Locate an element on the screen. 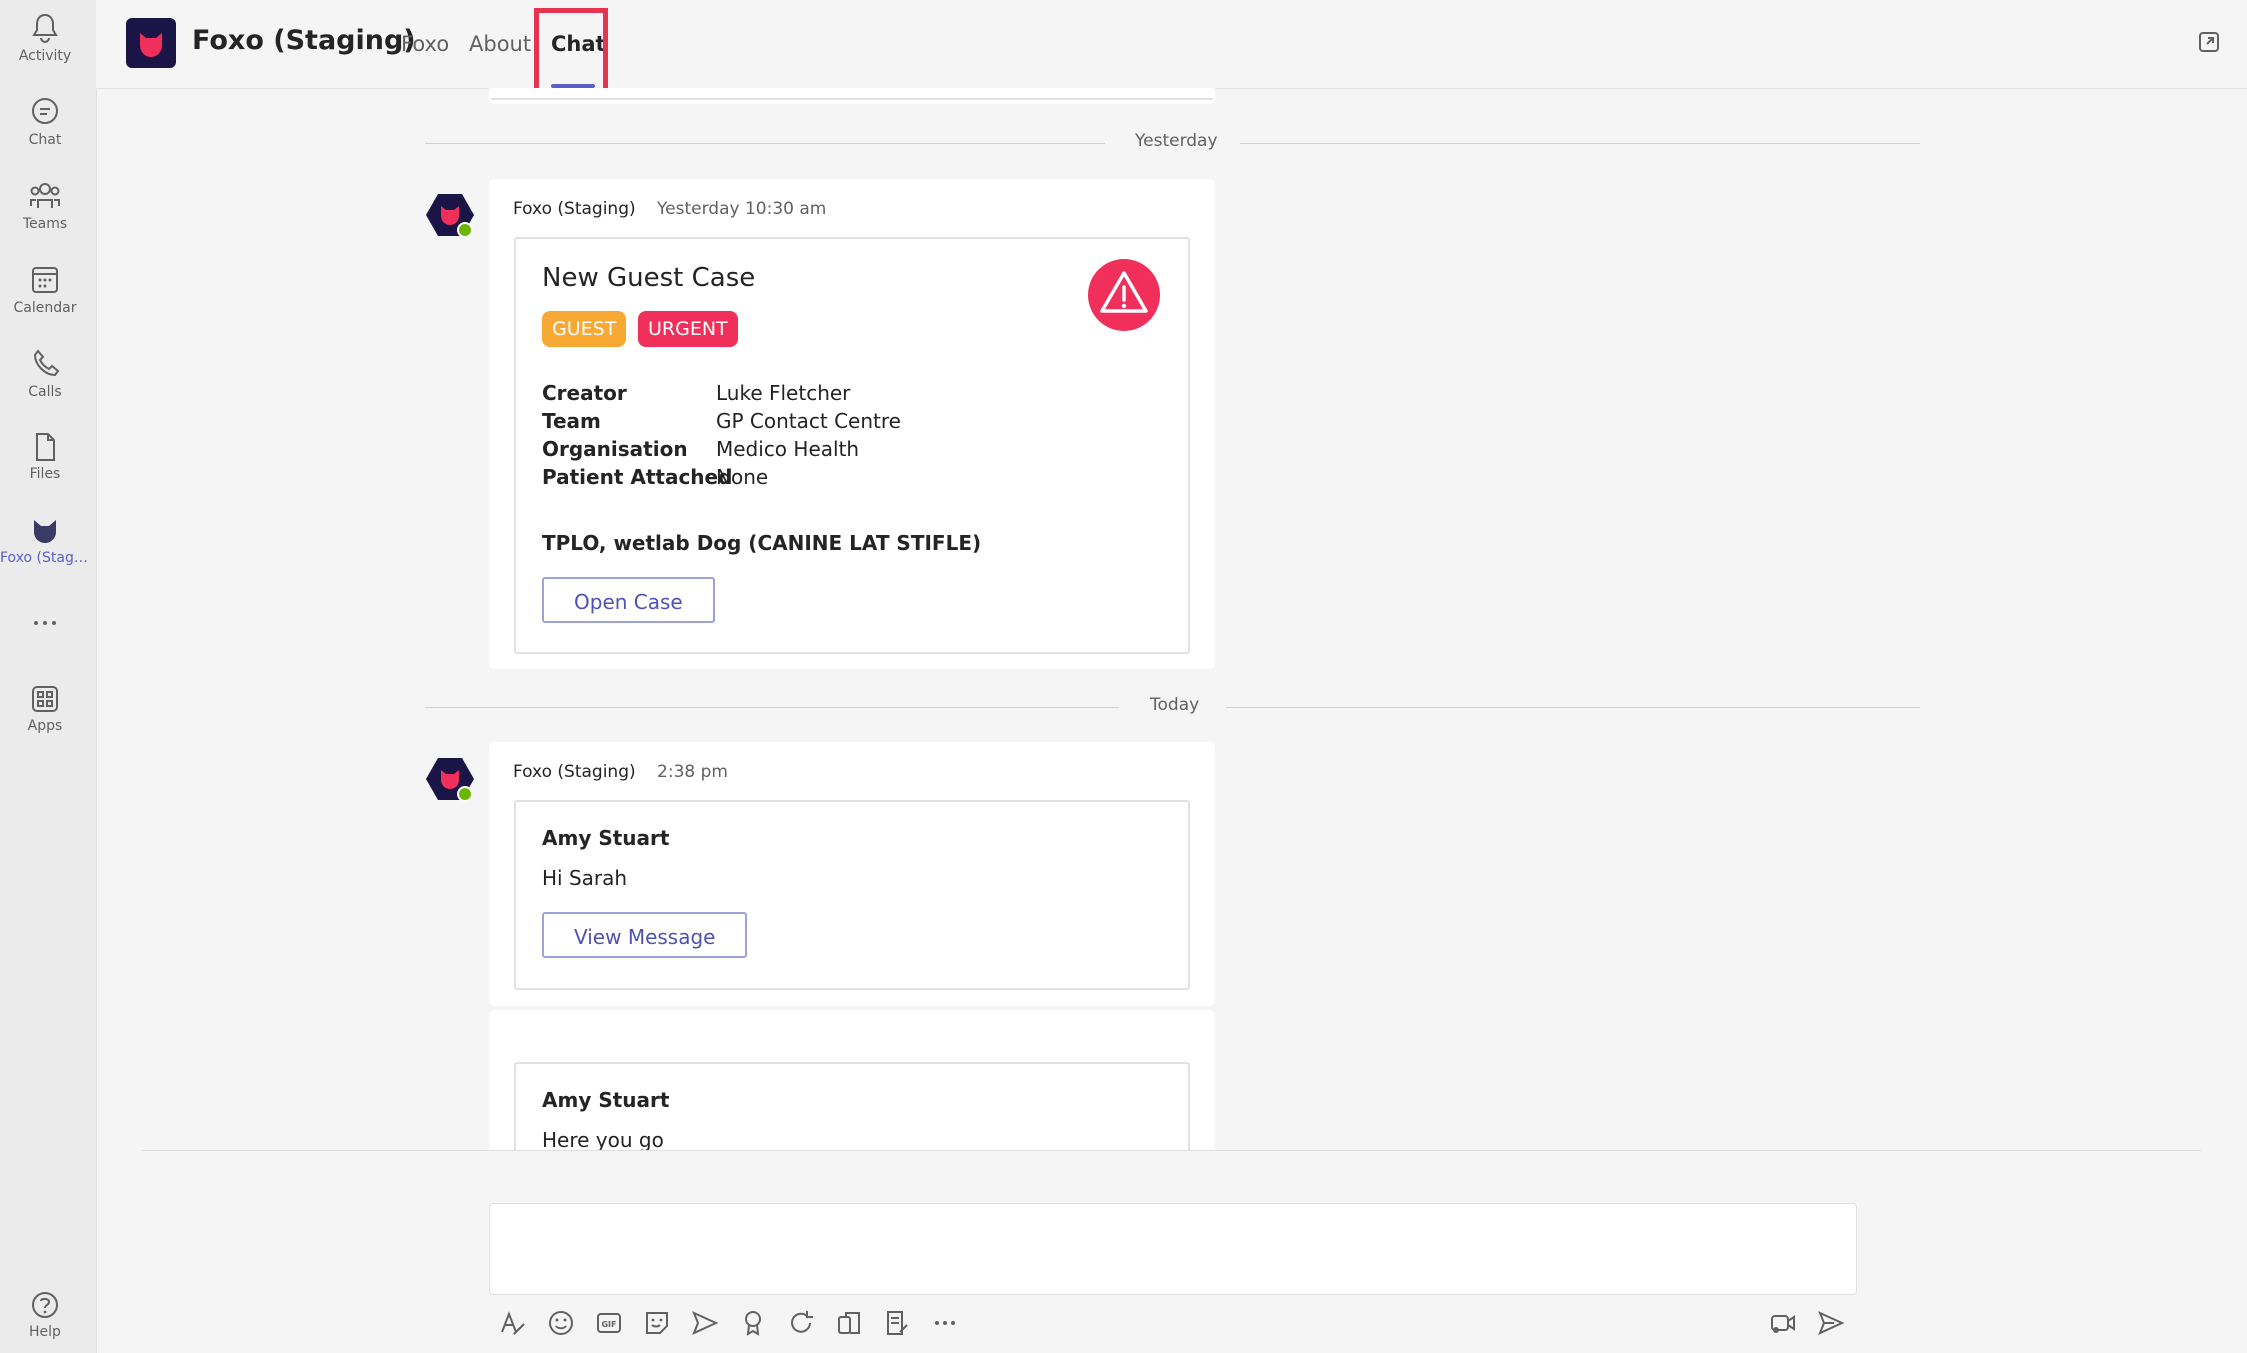  calendar-icon is located at coordinates (45, 280).